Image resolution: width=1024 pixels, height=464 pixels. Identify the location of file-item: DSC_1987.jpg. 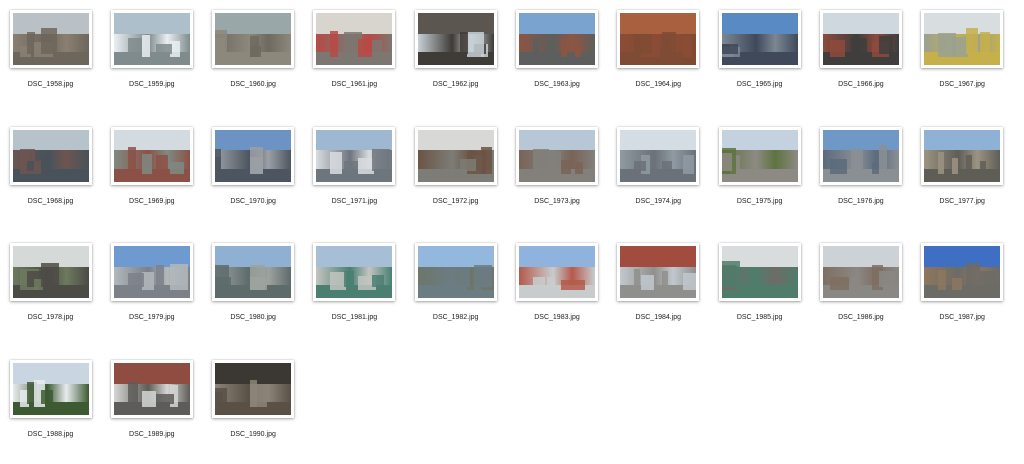
(962, 291).